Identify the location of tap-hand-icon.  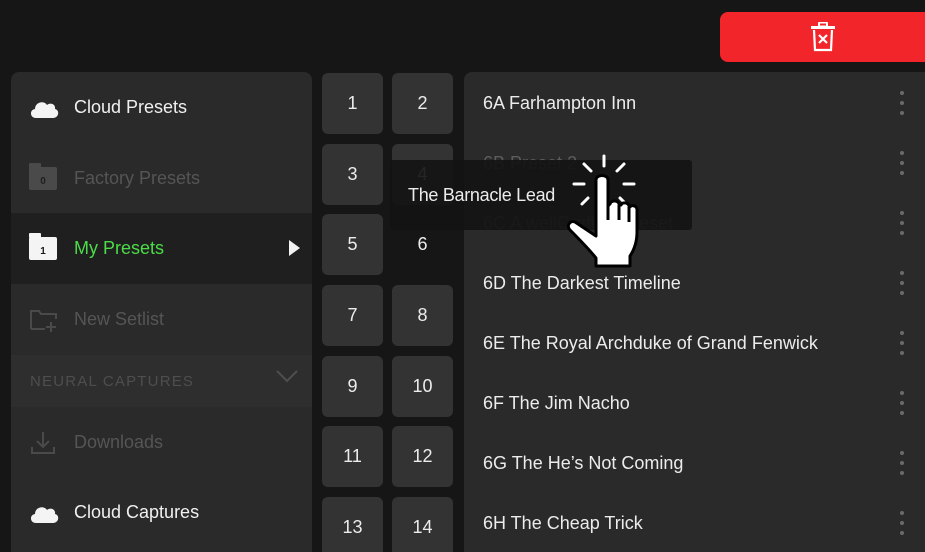
(602, 211).